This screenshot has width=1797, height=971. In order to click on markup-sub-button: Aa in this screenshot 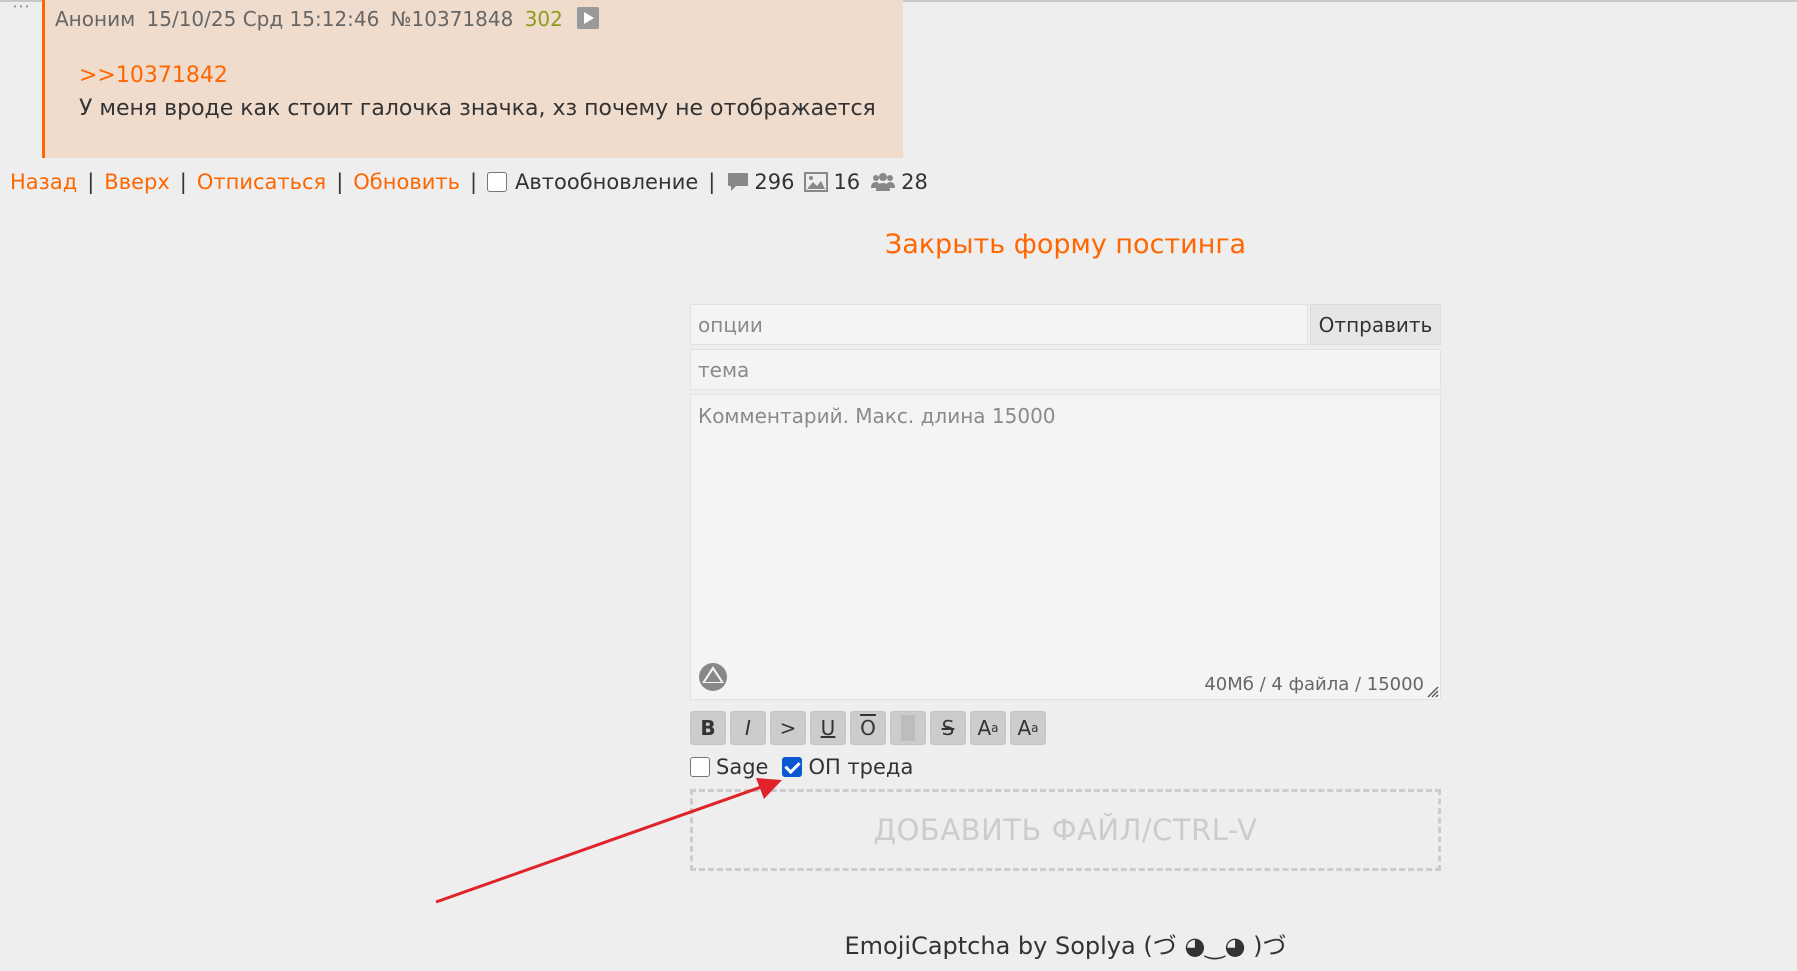, I will do `click(1028, 728)`.